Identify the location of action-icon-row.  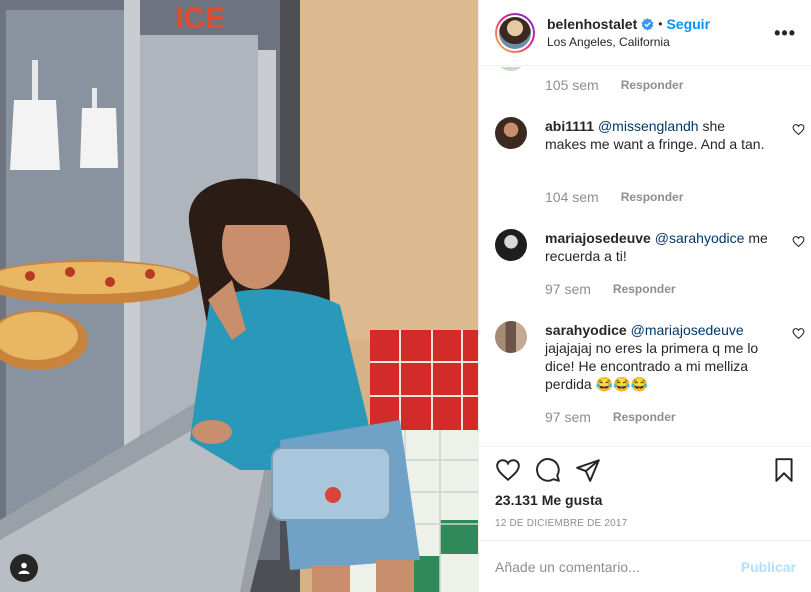
(646, 471).